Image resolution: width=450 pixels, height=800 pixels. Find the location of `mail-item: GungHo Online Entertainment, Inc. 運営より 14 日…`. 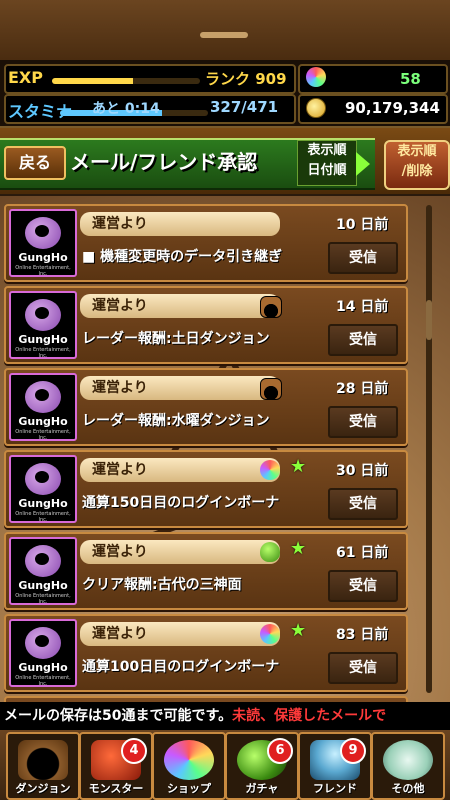

mail-item: GungHo Online Entertainment, Inc. 運営より 14 日… is located at coordinates (206, 325).